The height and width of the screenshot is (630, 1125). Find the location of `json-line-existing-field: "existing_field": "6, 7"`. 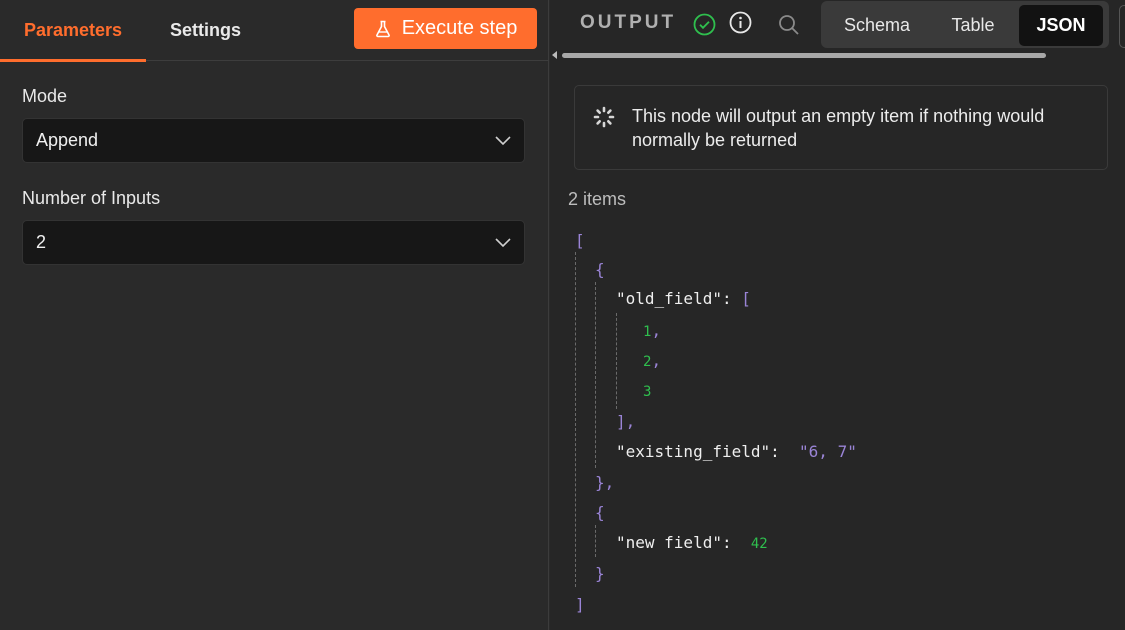

json-line-existing-field: "existing_field": "6, 7" is located at coordinates (736, 452).